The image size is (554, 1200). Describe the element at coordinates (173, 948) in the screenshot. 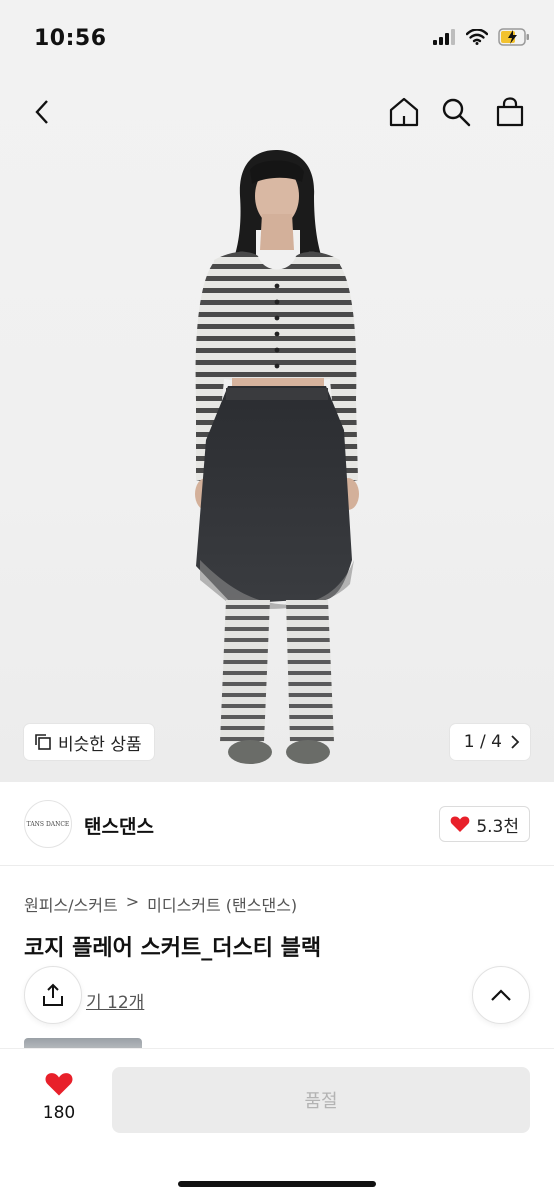

I see `product-title: 코지 플레어 스커트_더스티 블랙` at that location.